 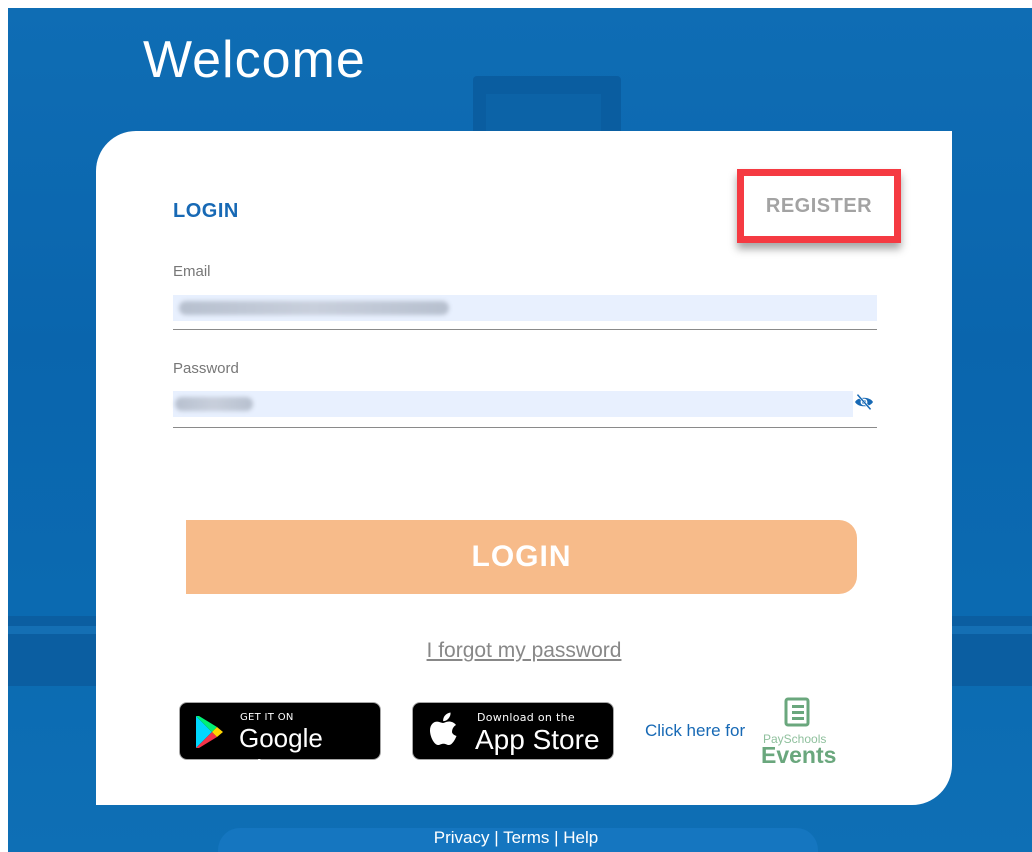 What do you see at coordinates (214, 404) in the screenshot?
I see `password-value-blurred` at bounding box center [214, 404].